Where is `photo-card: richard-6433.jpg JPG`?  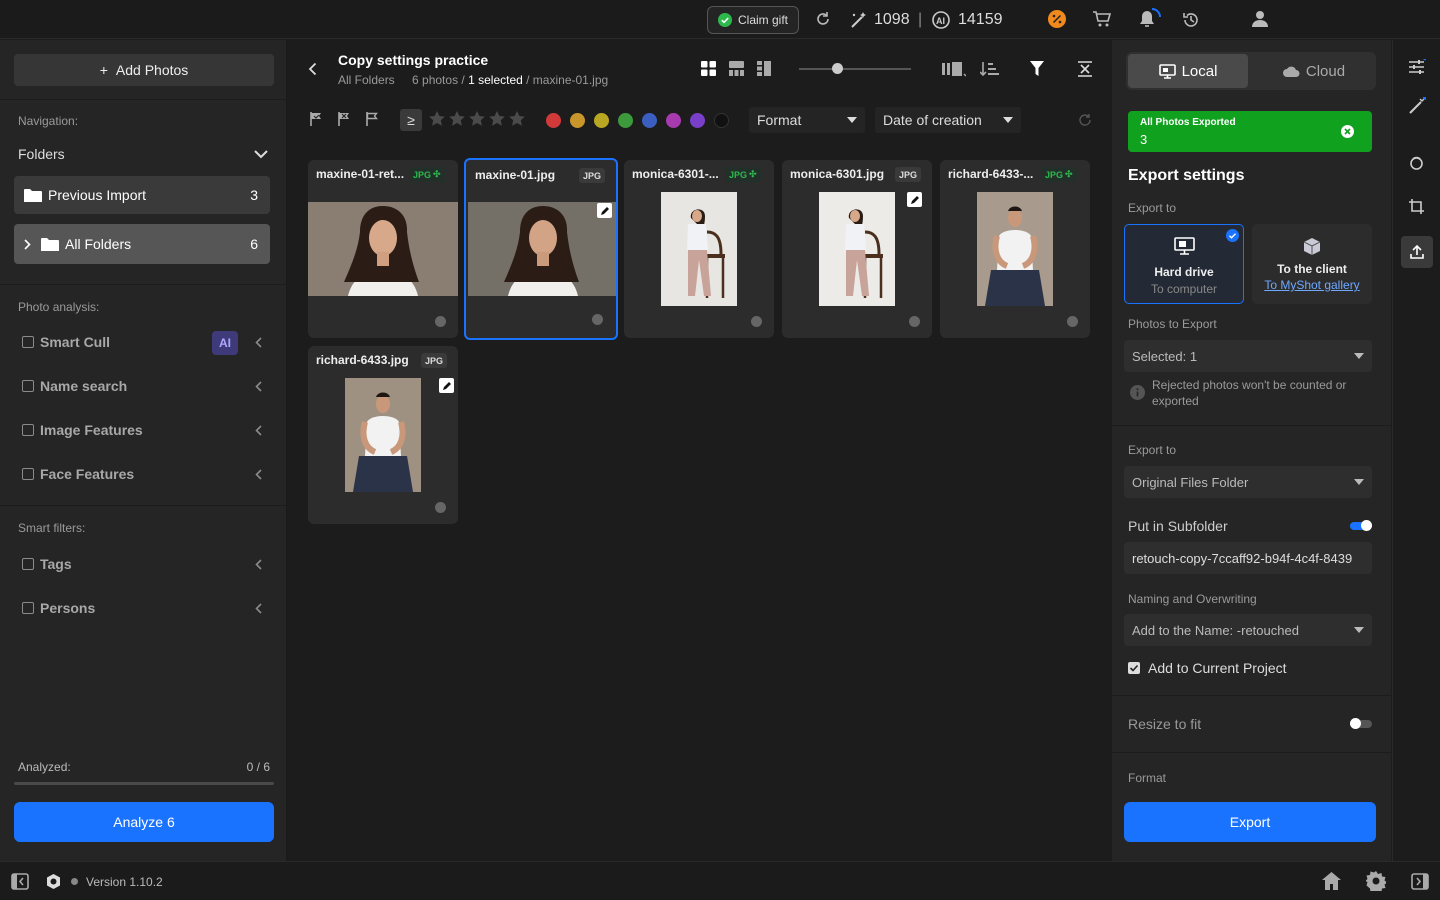
photo-card: richard-6433.jpg JPG is located at coordinates (383, 435).